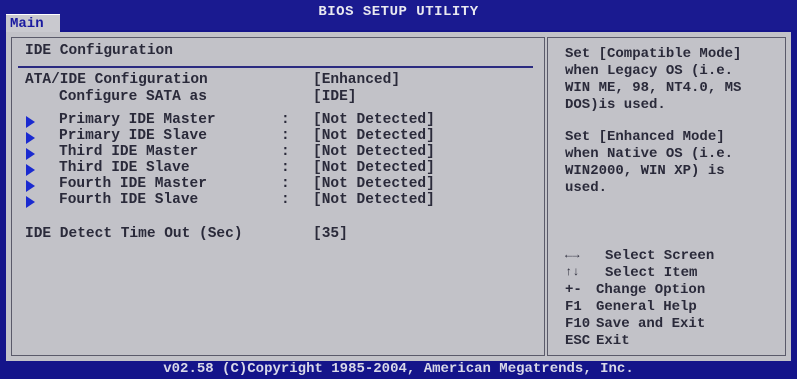 The image size is (797, 379). Describe the element at coordinates (330, 234) in the screenshot. I see `ide-timeout-value: [35]` at that location.